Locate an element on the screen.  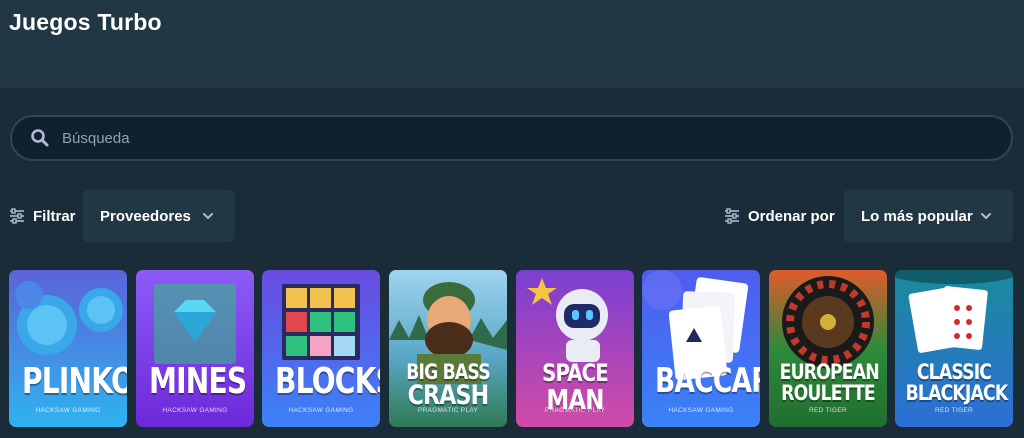
sort-dropdown: Lo más popular is located at coordinates (928, 216).